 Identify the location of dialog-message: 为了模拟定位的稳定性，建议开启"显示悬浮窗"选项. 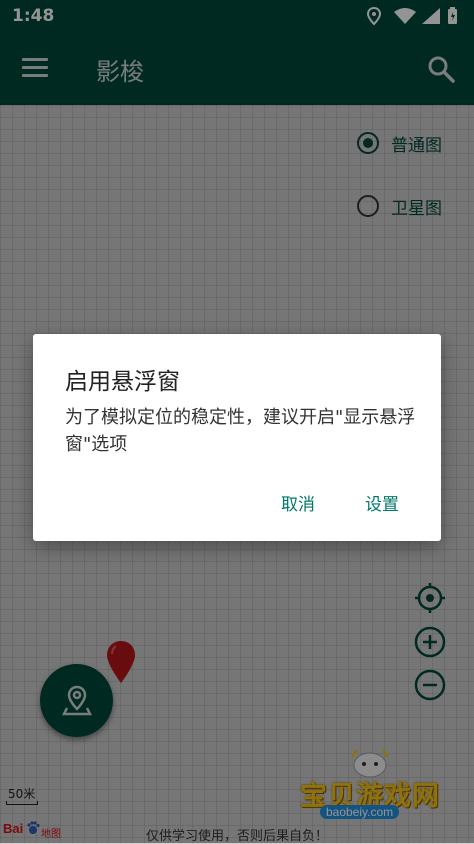
(240, 431).